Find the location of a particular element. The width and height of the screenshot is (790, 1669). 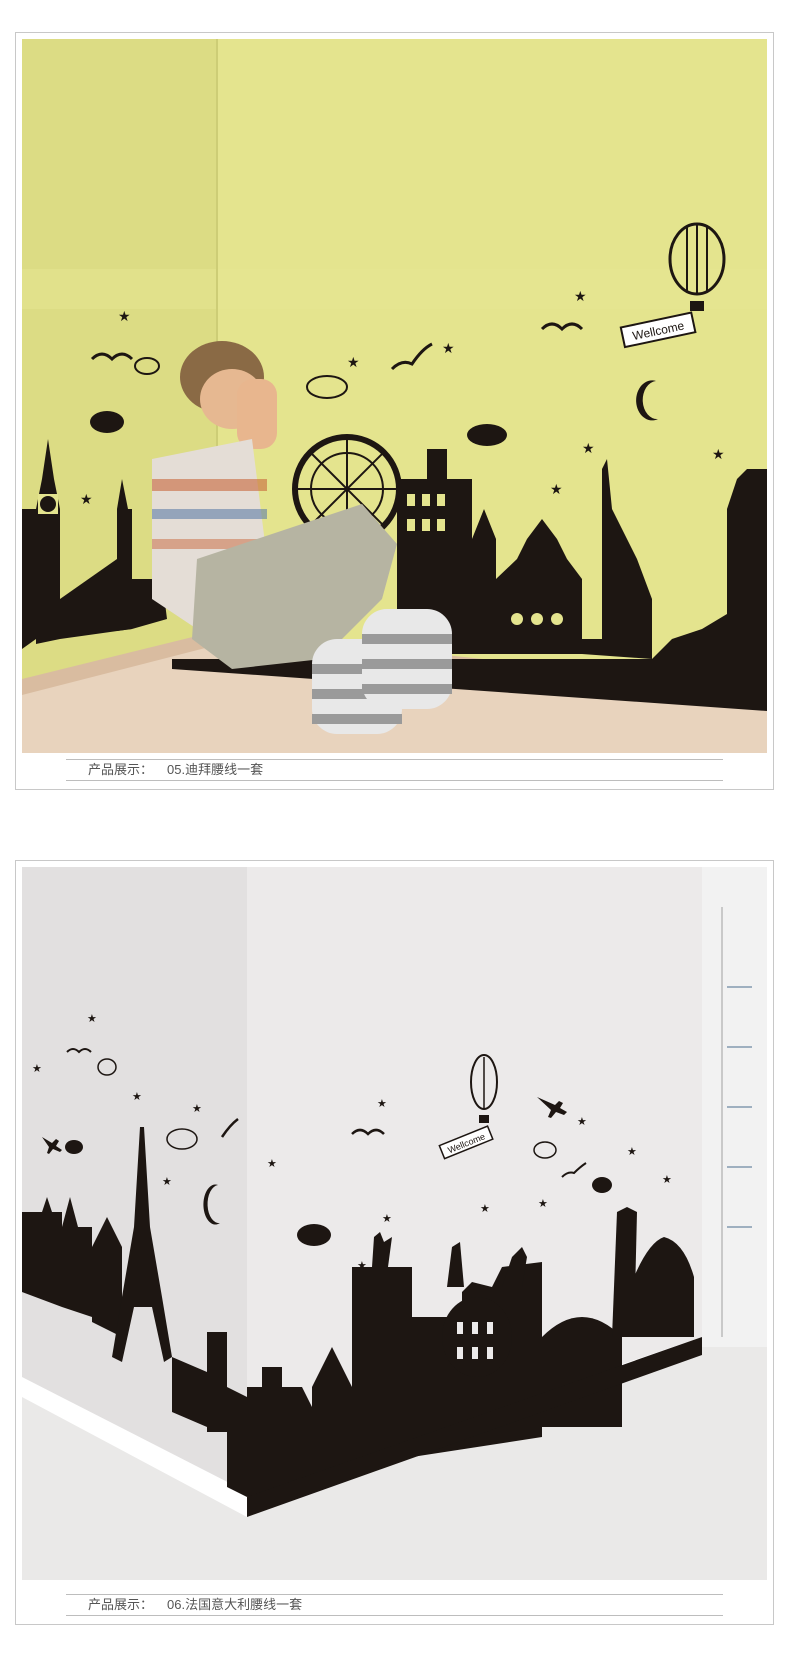

product-caption: 产品展示： 06.法国意大利腰线一套 is located at coordinates (394, 1605).